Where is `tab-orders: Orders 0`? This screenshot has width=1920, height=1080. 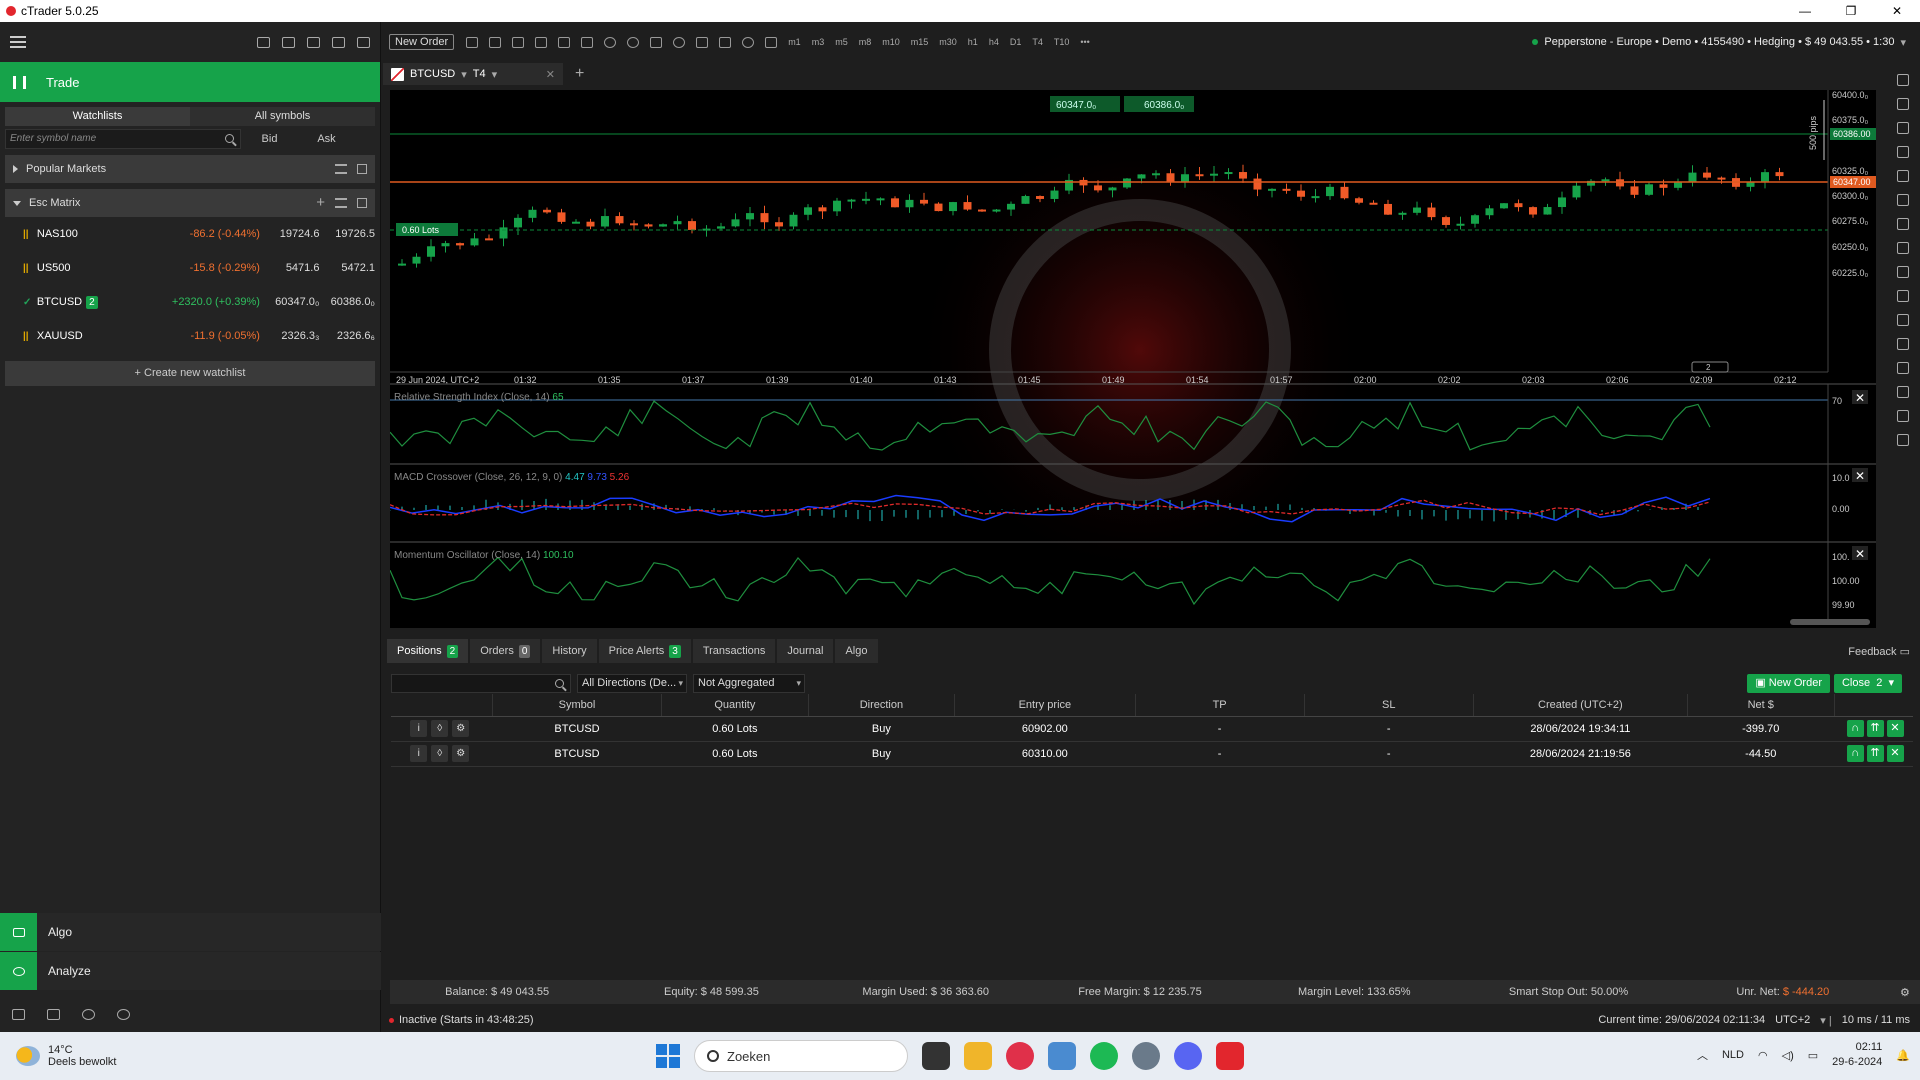
tab-orders: Orders 0 is located at coordinates (505, 651).